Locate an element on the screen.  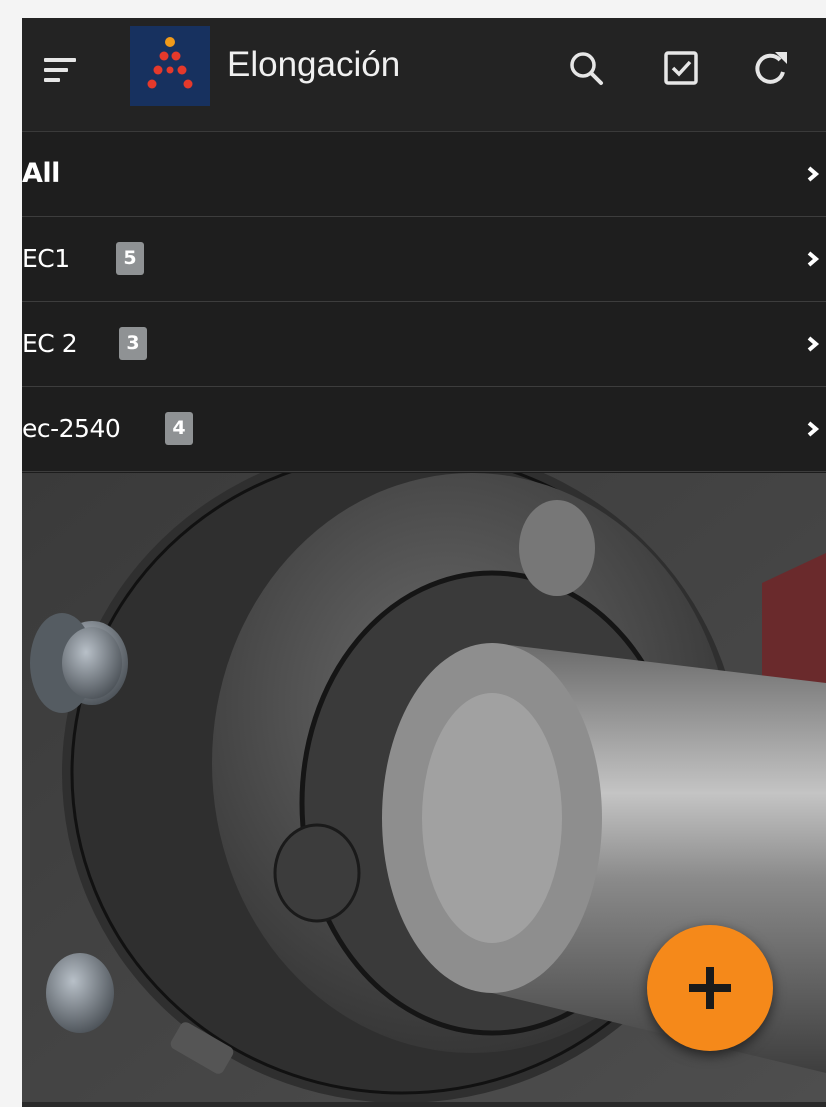
search-icon is located at coordinates (586, 68).